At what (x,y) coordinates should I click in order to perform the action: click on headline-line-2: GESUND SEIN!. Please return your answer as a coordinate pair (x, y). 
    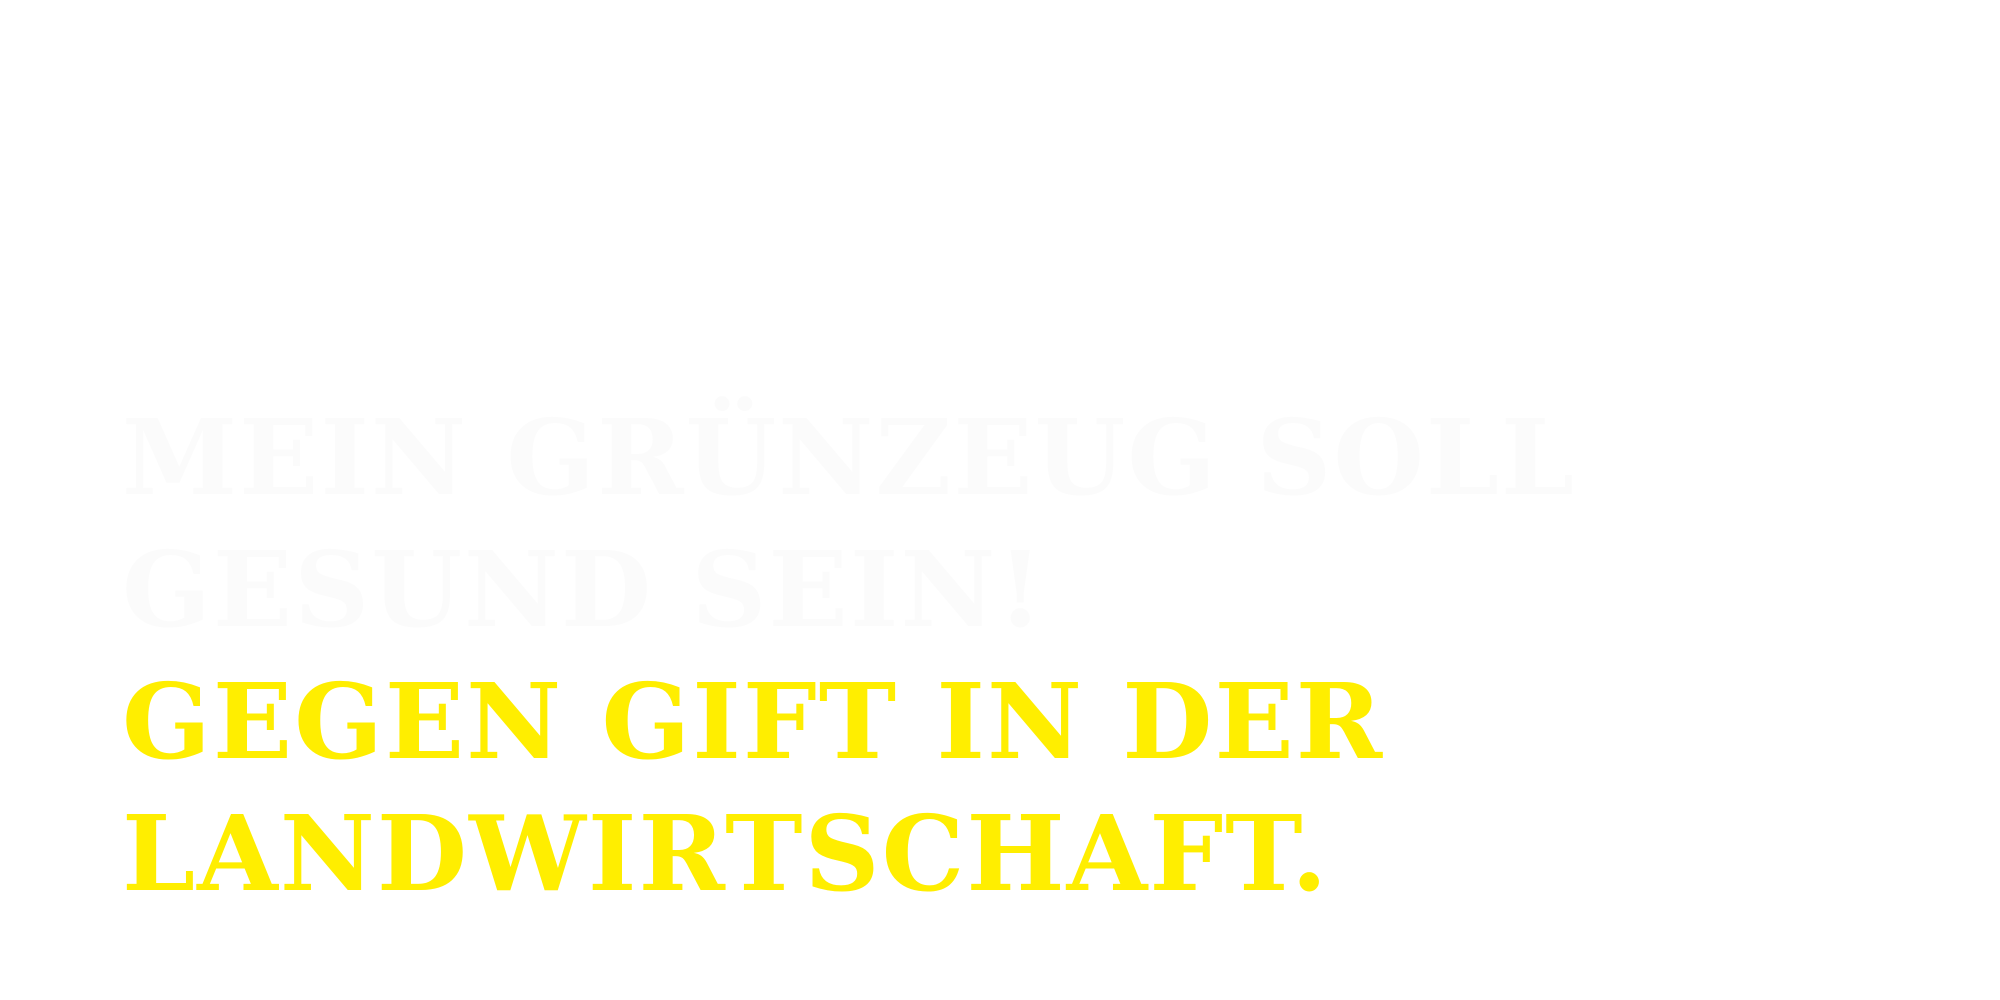
    Looking at the image, I should click on (584, 589).